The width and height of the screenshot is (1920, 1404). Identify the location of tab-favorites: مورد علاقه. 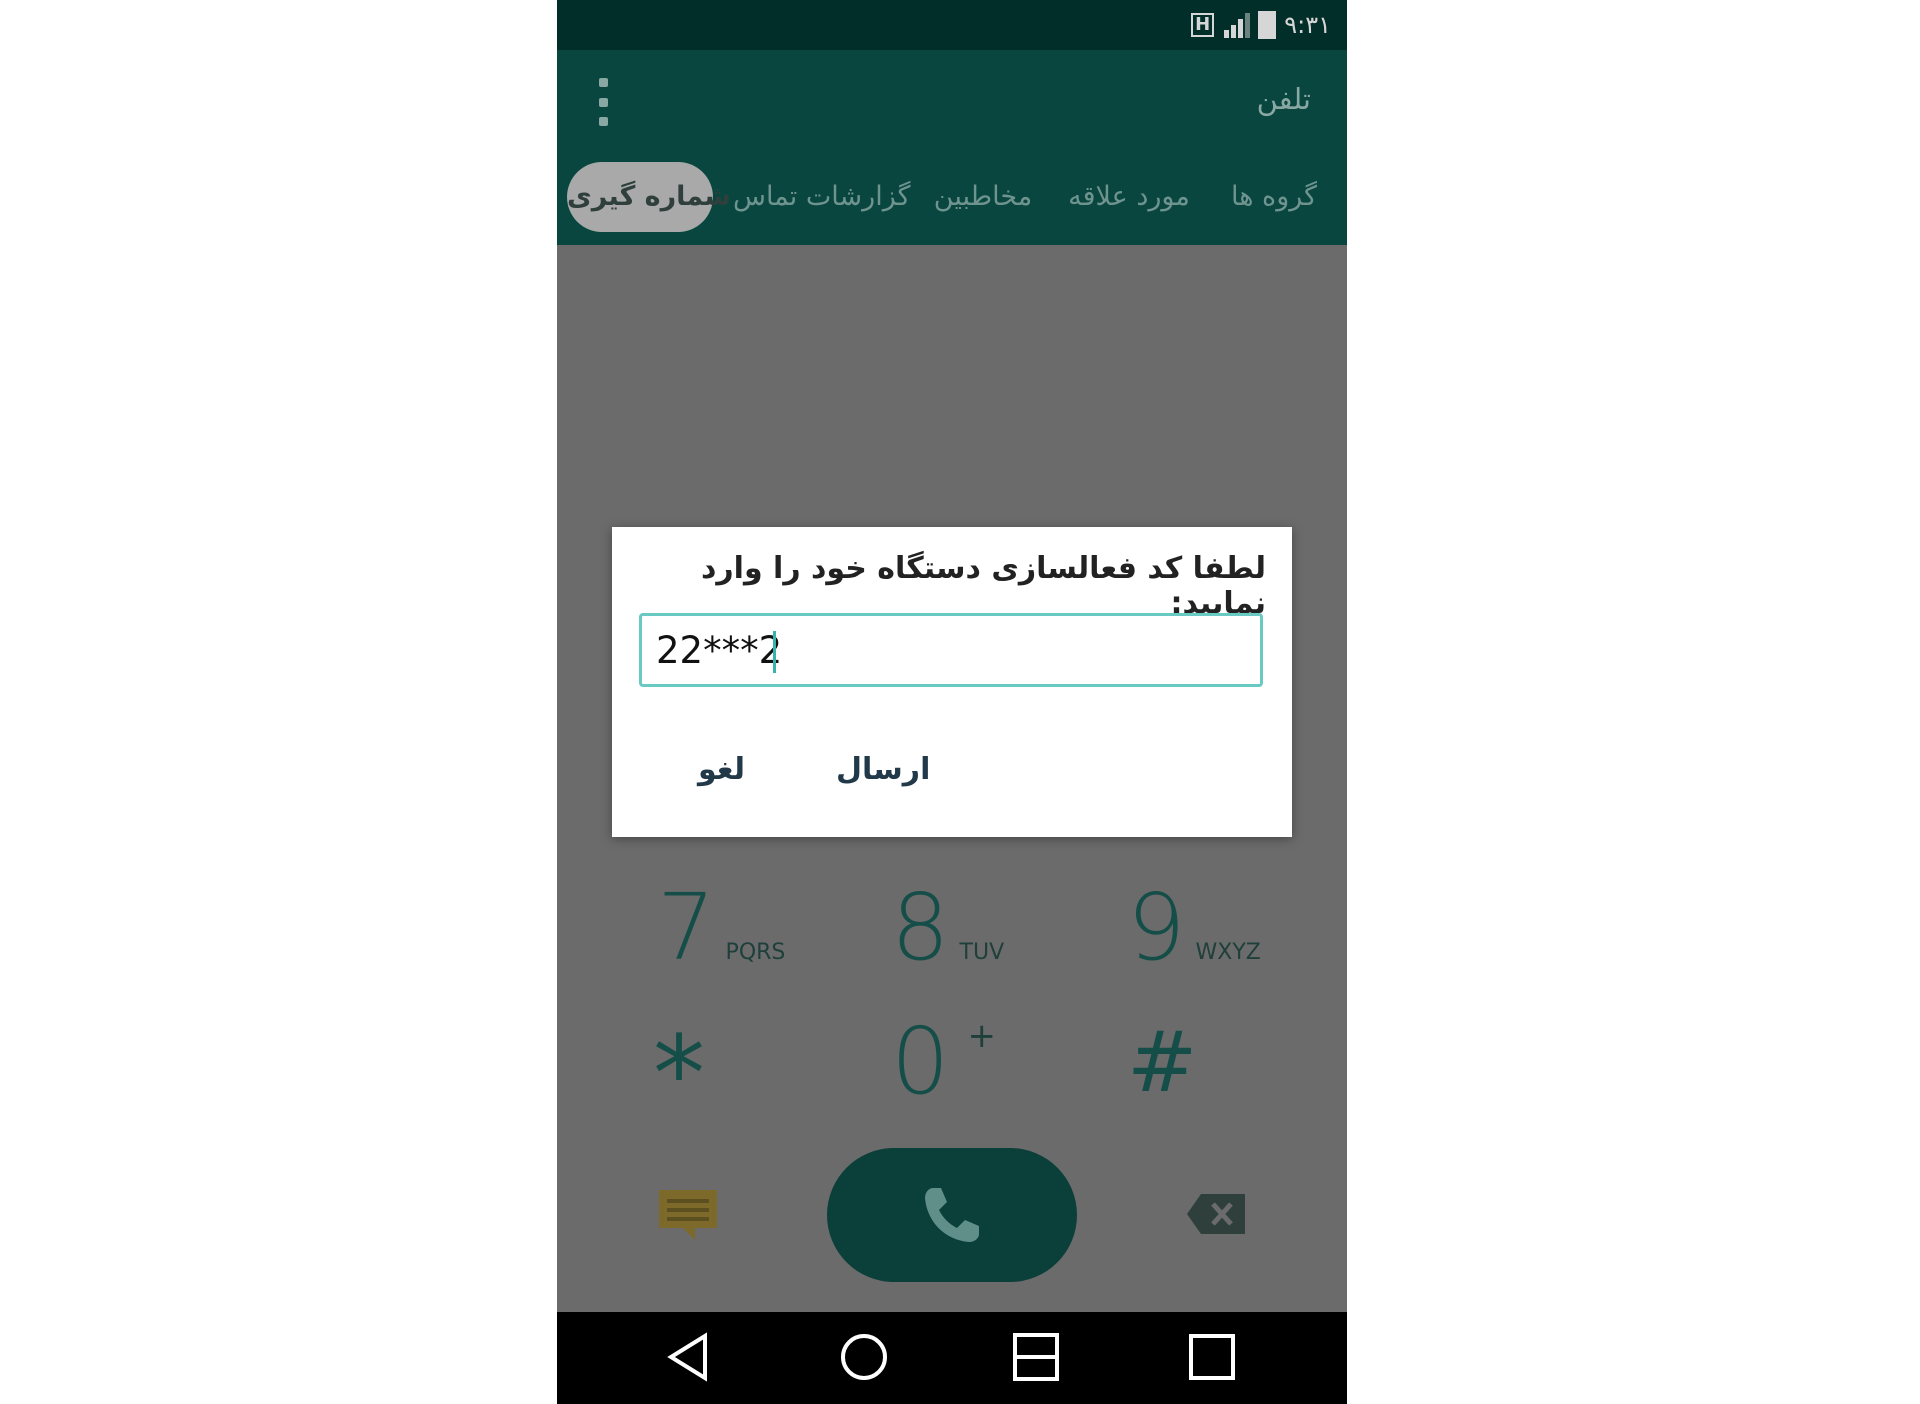
(1129, 197).